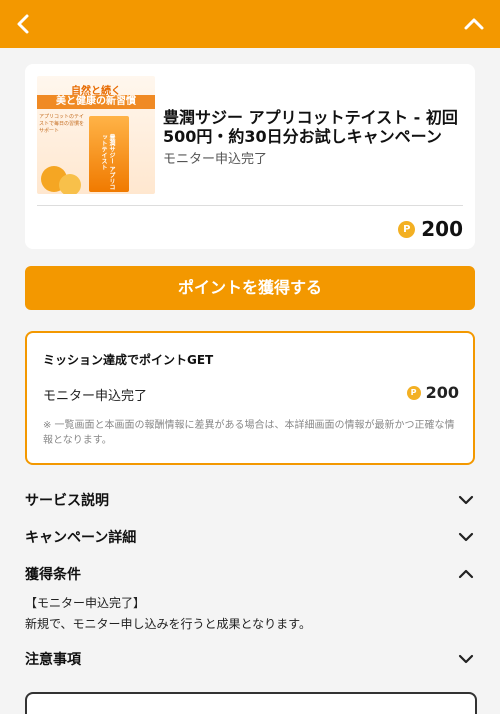  I want to click on get-points-button: ポイントを獲得する, so click(250, 288).